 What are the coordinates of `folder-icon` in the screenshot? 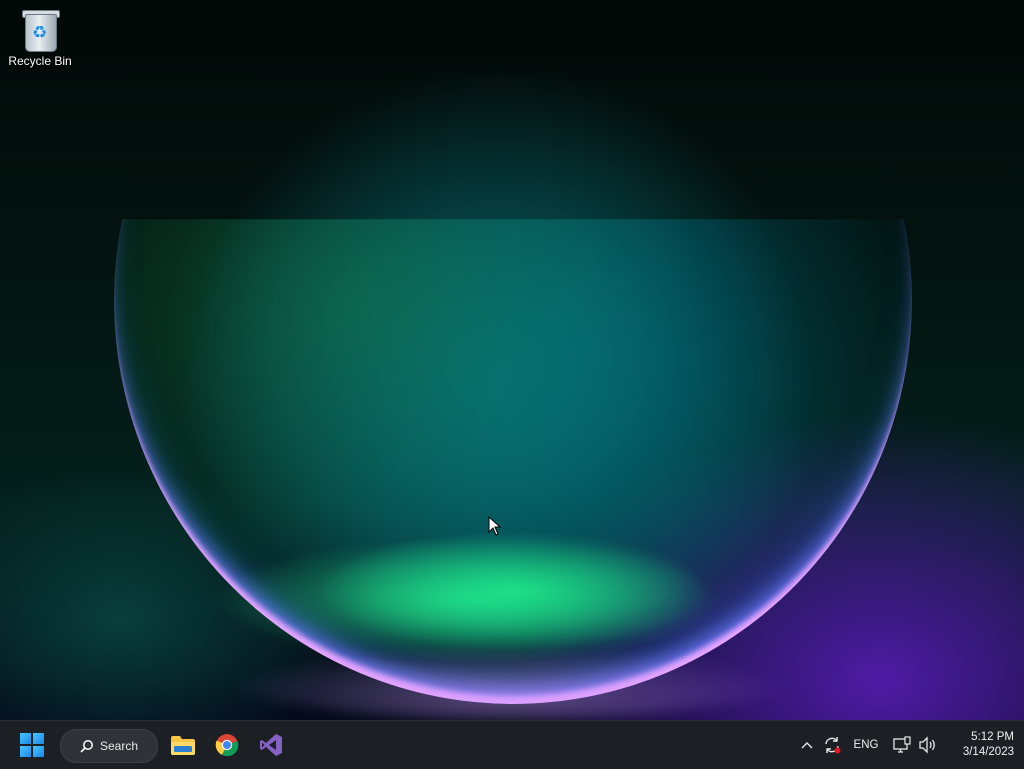 It's located at (183, 745).